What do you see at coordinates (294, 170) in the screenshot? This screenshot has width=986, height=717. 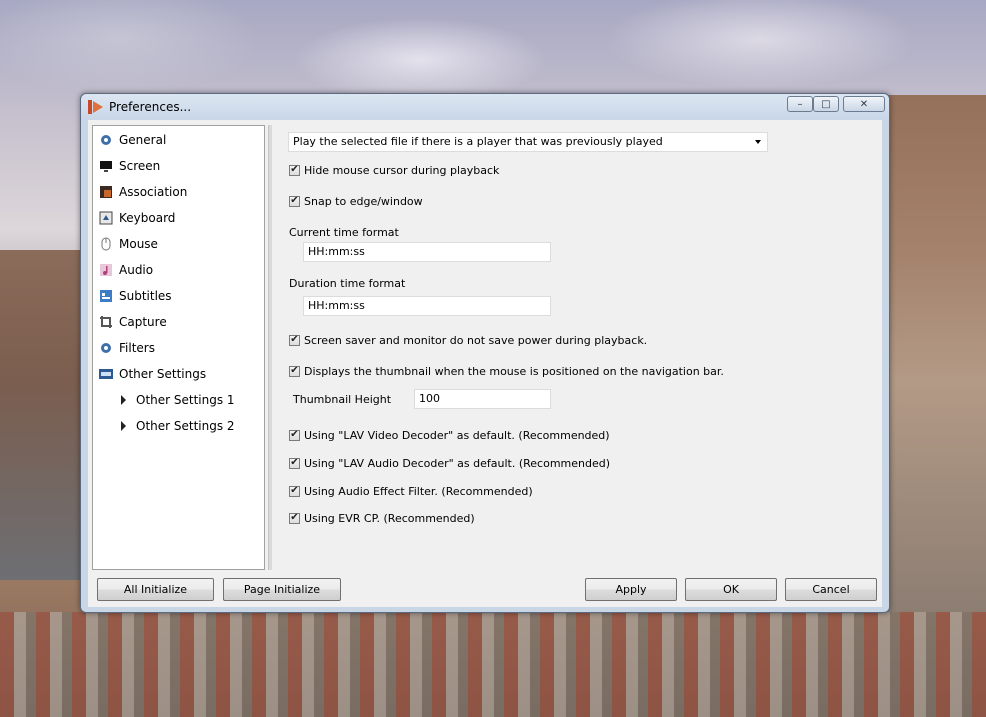 I see `hide-cursor-checkbox: ✔` at bounding box center [294, 170].